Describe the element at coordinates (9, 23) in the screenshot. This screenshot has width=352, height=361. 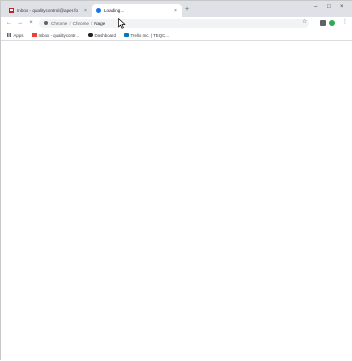
I see `back-button: ←` at that location.